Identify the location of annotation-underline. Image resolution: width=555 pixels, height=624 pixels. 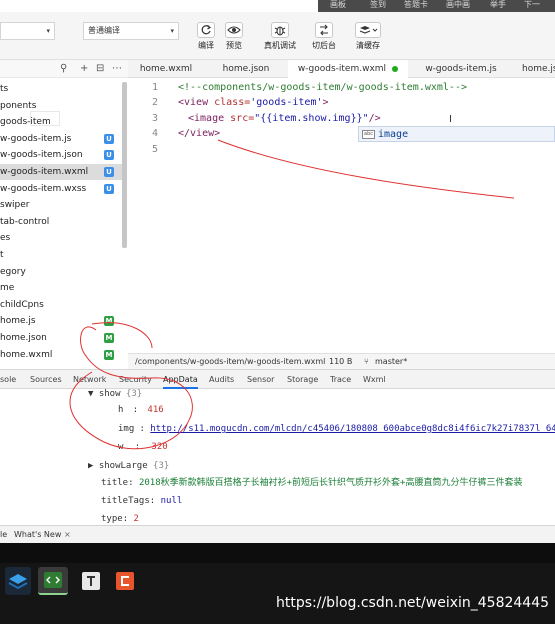
(366, 169).